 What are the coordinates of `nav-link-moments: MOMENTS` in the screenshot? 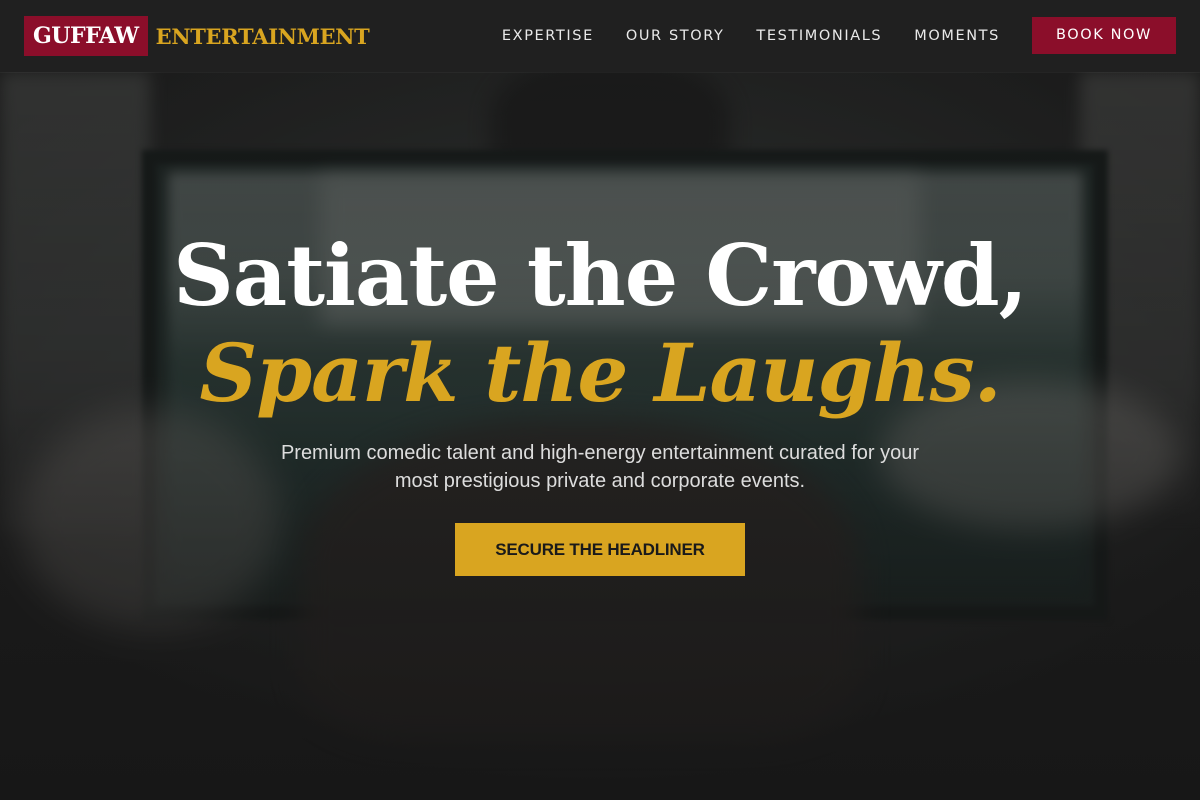 It's located at (957, 36).